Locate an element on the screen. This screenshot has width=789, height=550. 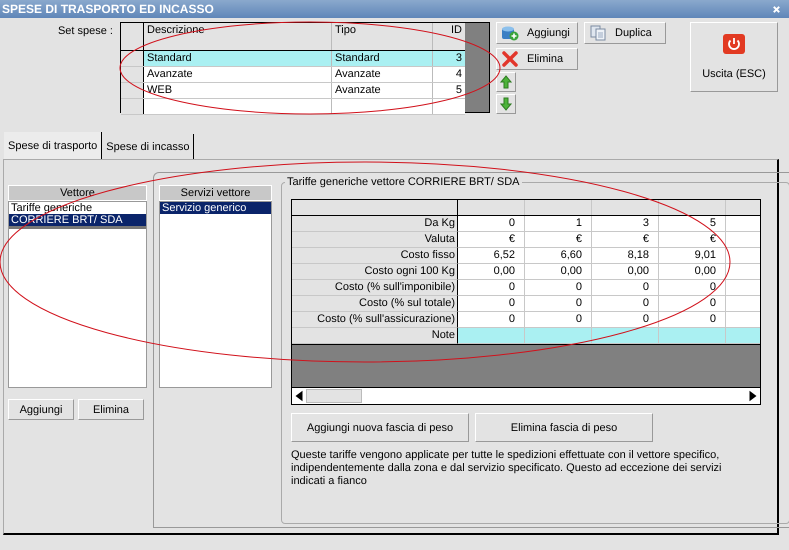
table-cell-text: 4 is located at coordinates (458, 74).